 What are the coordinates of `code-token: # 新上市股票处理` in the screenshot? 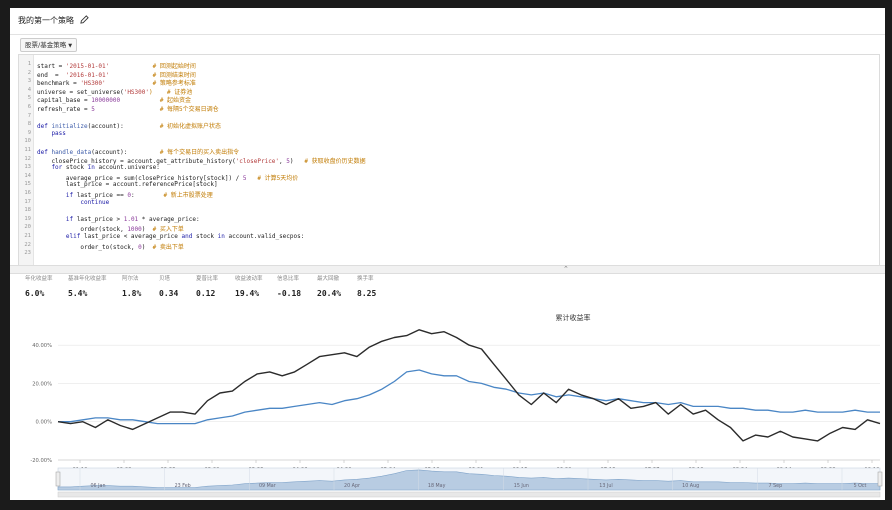 It's located at (188, 195).